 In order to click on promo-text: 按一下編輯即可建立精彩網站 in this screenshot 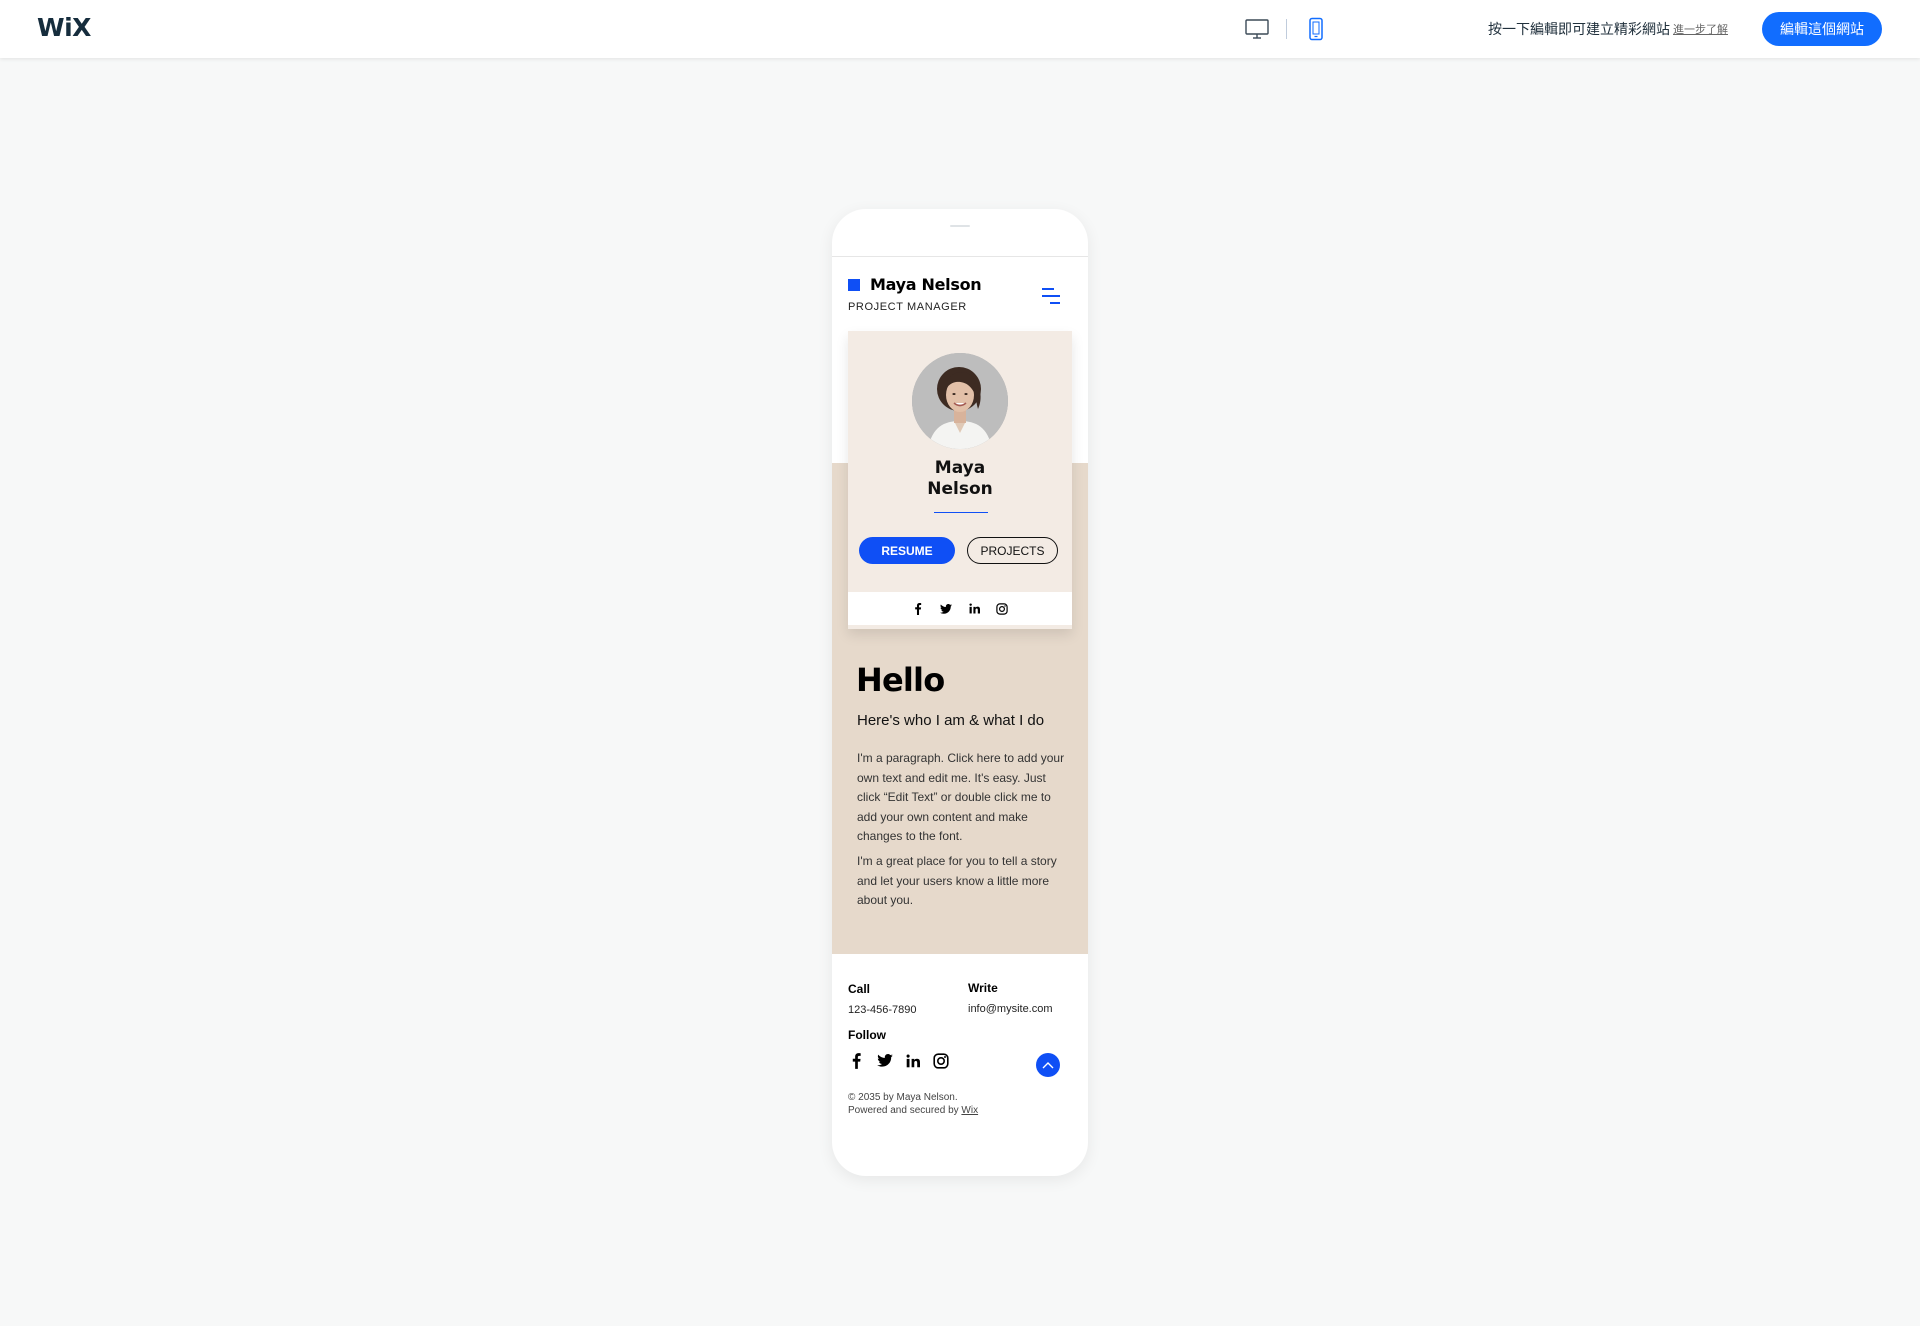, I will do `click(1579, 29)`.